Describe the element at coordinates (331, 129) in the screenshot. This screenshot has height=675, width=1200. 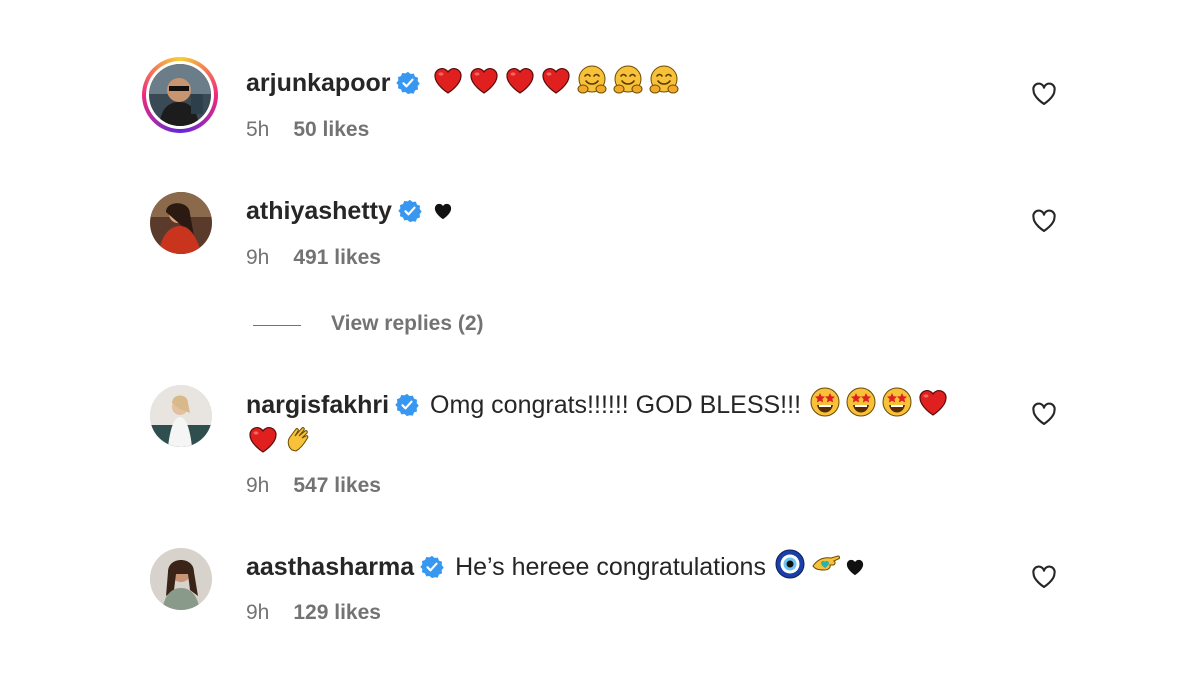
I see `likes-count: 50 likes` at that location.